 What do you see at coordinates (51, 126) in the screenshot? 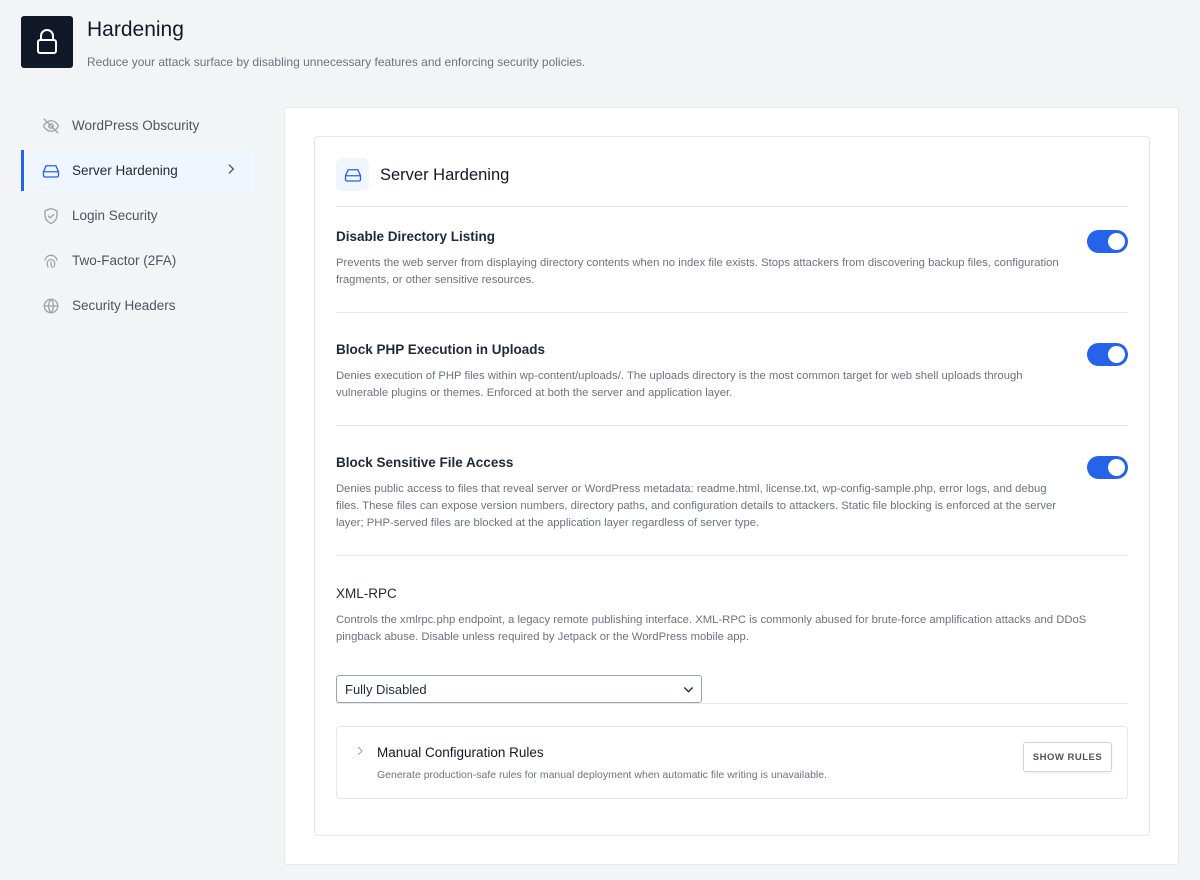
I see `eye-slash-icon` at bounding box center [51, 126].